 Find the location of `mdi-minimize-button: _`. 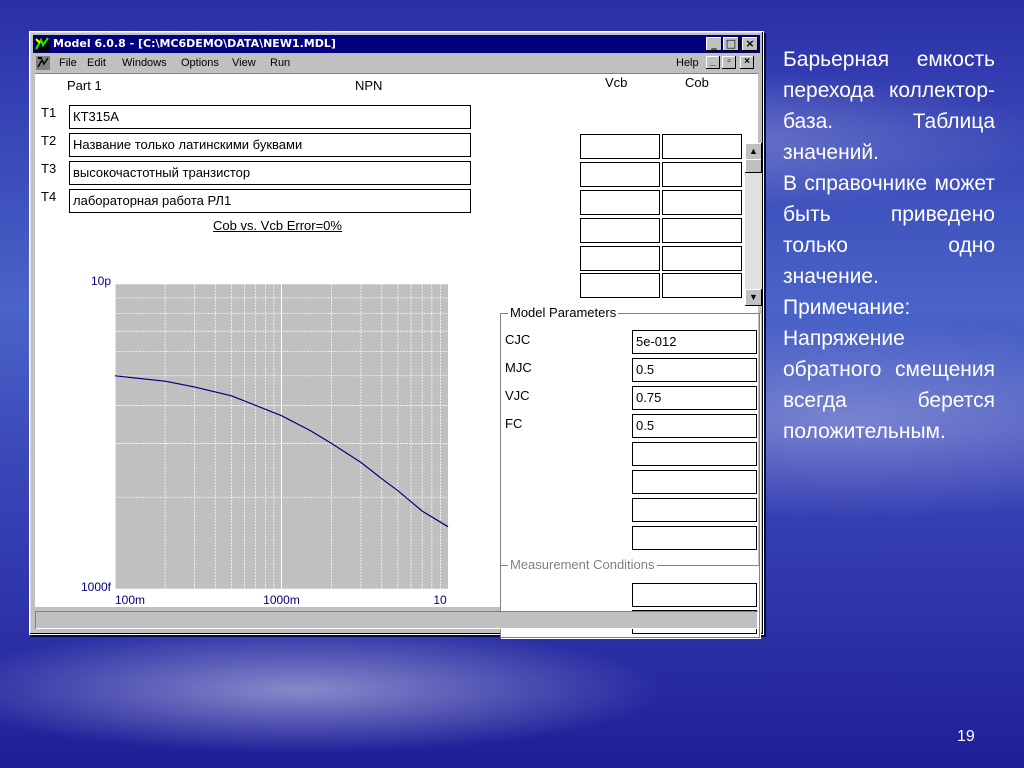

mdi-minimize-button: _ is located at coordinates (713, 62).